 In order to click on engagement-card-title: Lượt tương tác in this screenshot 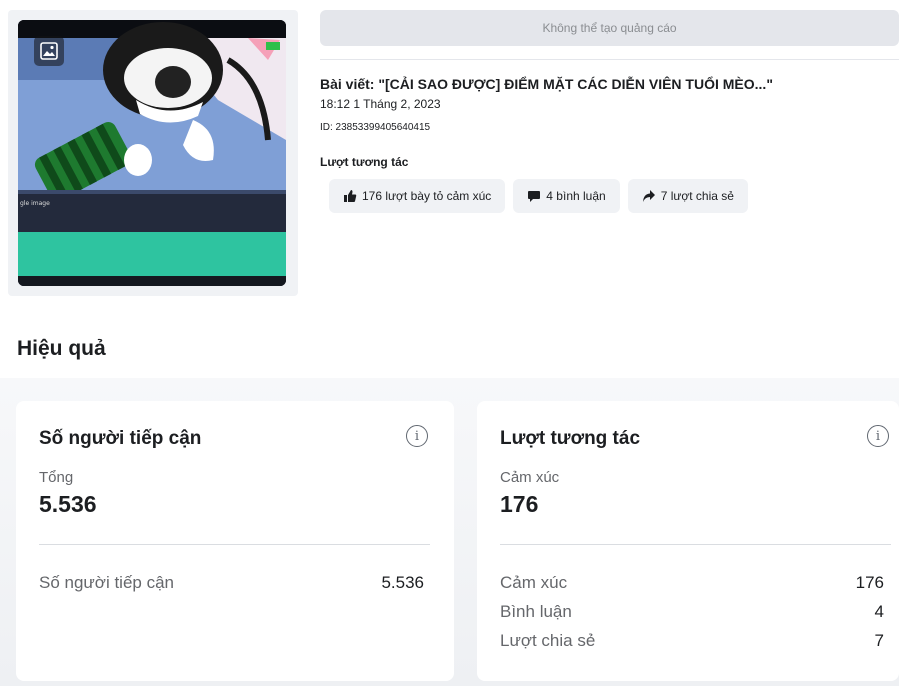, I will do `click(570, 438)`.